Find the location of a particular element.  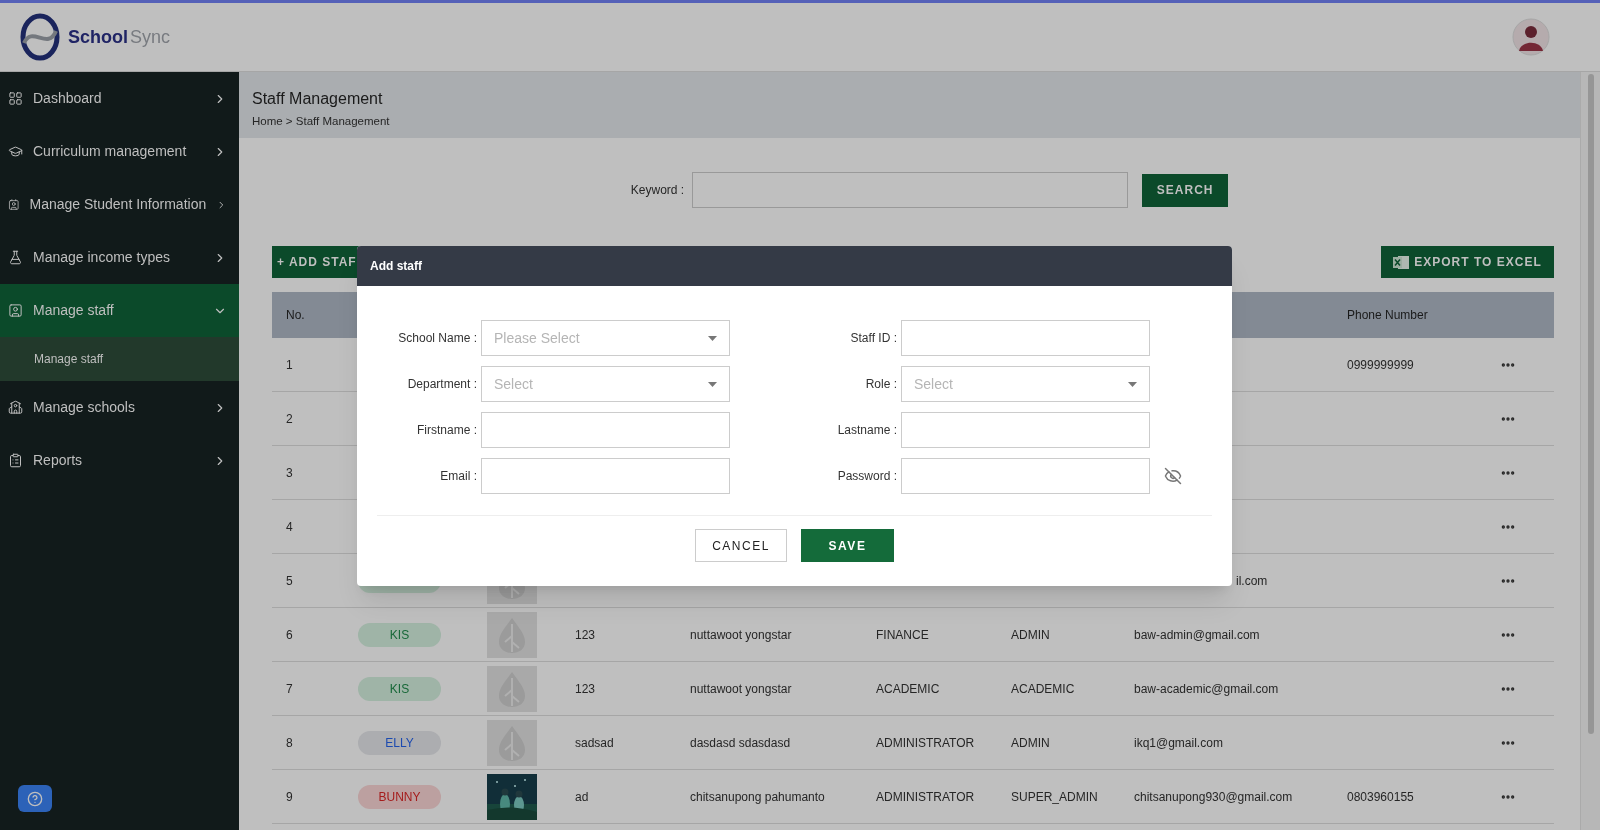

field-label: Lastname : is located at coordinates (866, 430).